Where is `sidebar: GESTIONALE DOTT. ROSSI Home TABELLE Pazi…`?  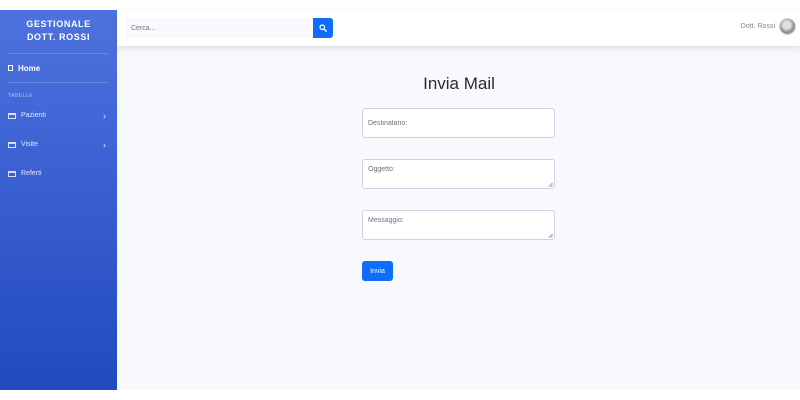
sidebar: GESTIONALE DOTT. ROSSI Home TABELLE Pazi… is located at coordinates (58, 200).